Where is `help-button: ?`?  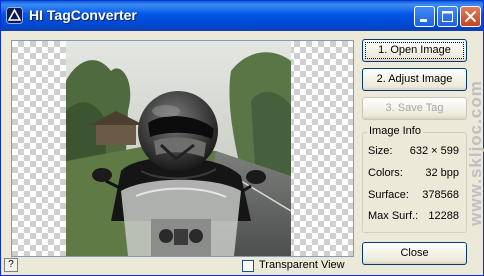
help-button: ? is located at coordinates (11, 265).